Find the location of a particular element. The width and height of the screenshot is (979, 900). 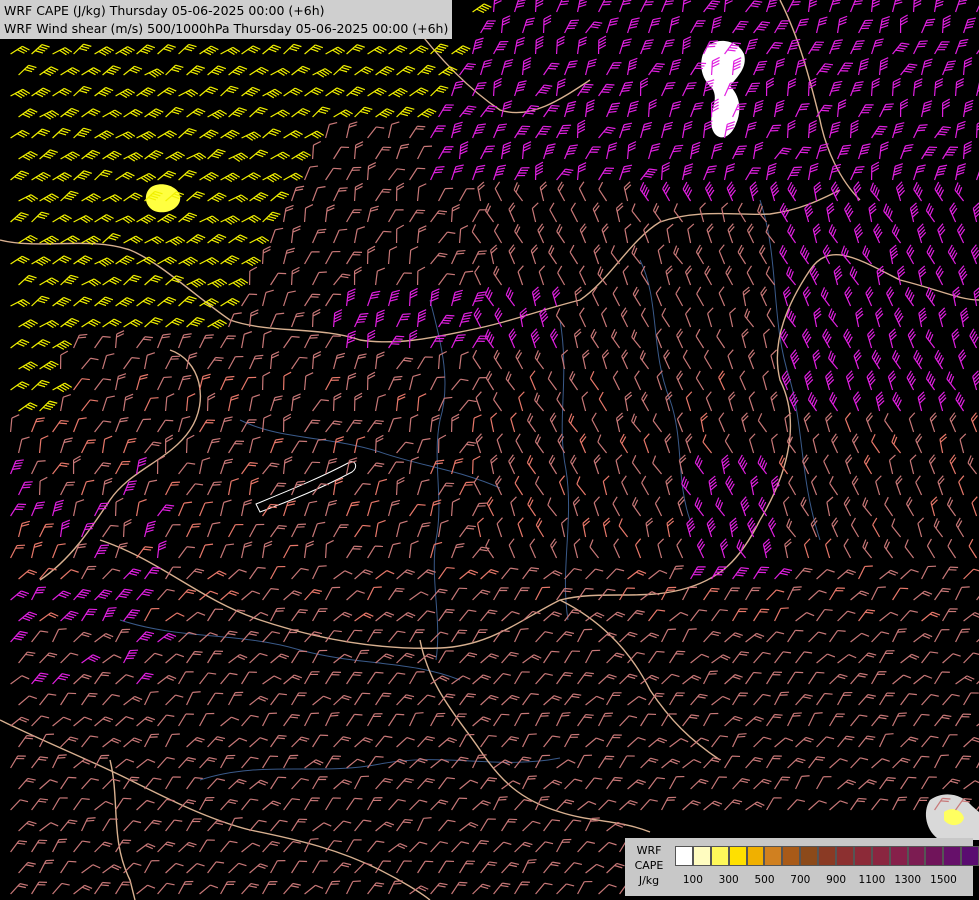

legend-tick-label: 700 is located at coordinates (800, 880).